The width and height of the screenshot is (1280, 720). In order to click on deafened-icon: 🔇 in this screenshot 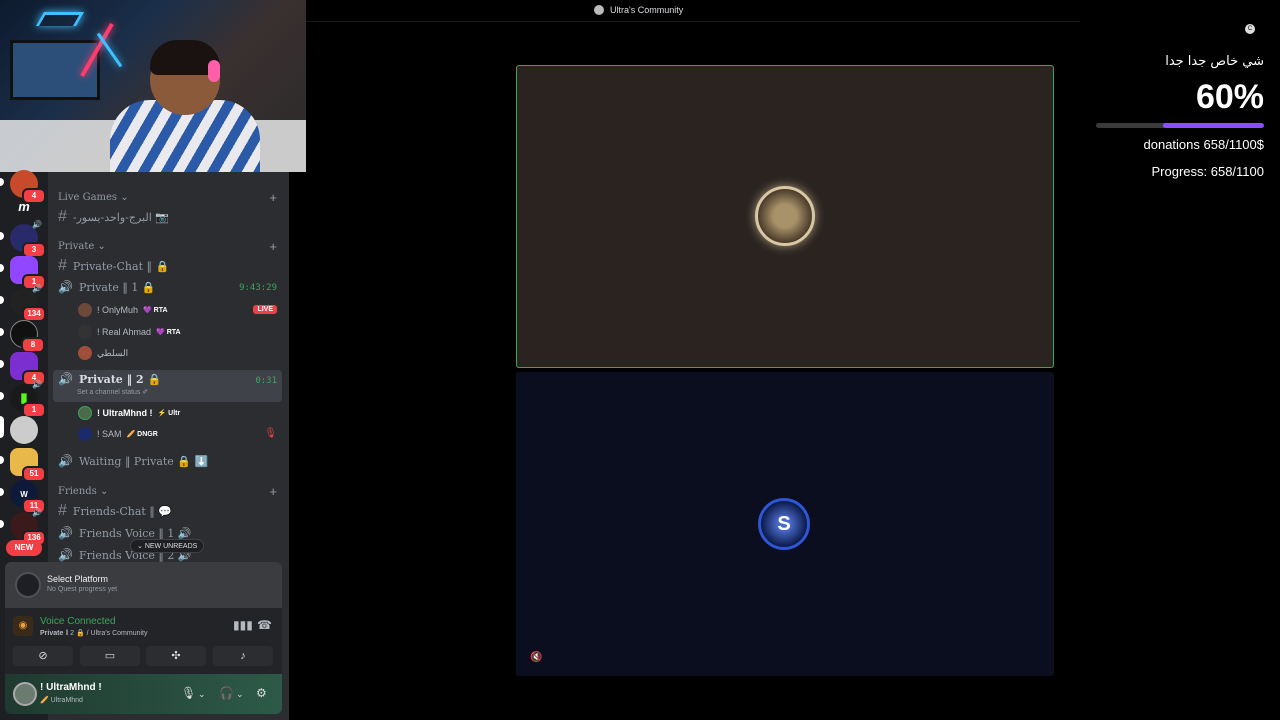, I will do `click(536, 657)`.